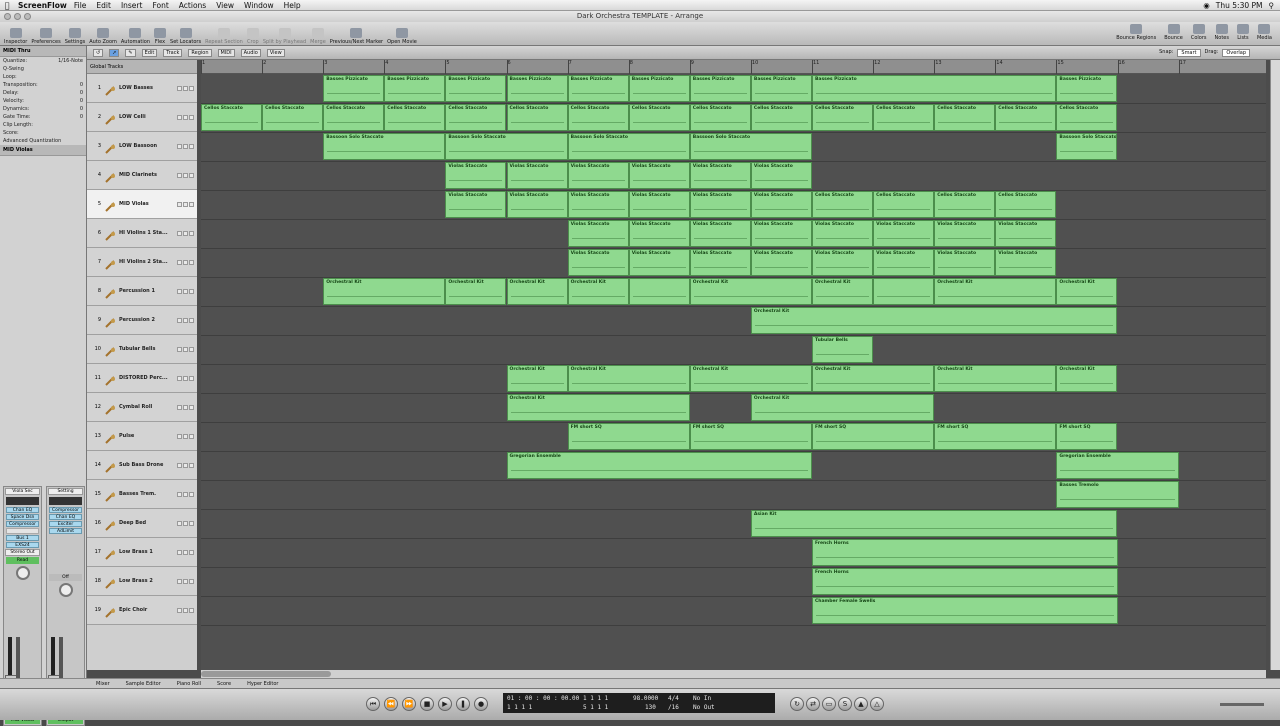 This screenshot has height=726, width=1280. I want to click on toolbar-automation-button: Automation, so click(135, 36).